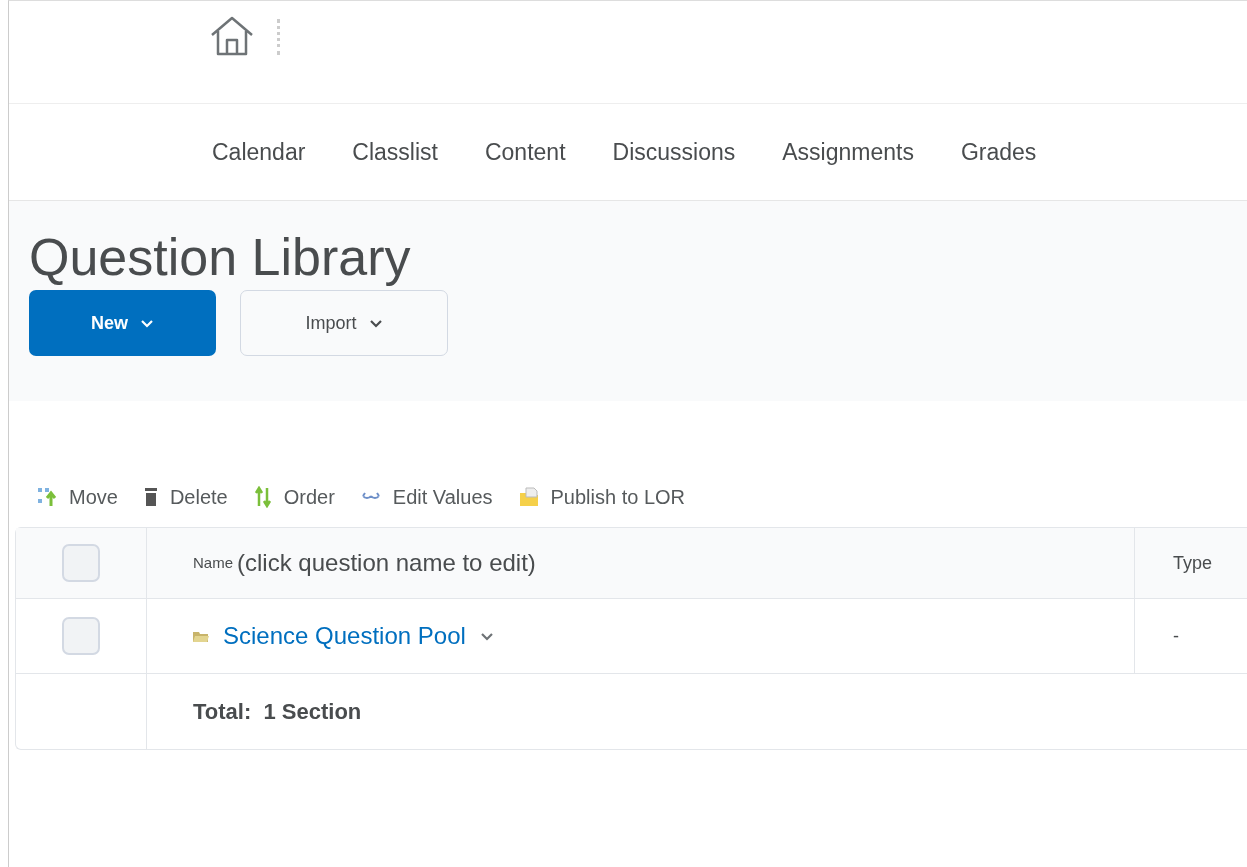 This screenshot has width=1247, height=867. Describe the element at coordinates (259, 152) in the screenshot. I see `nav-link: Calendar` at that location.